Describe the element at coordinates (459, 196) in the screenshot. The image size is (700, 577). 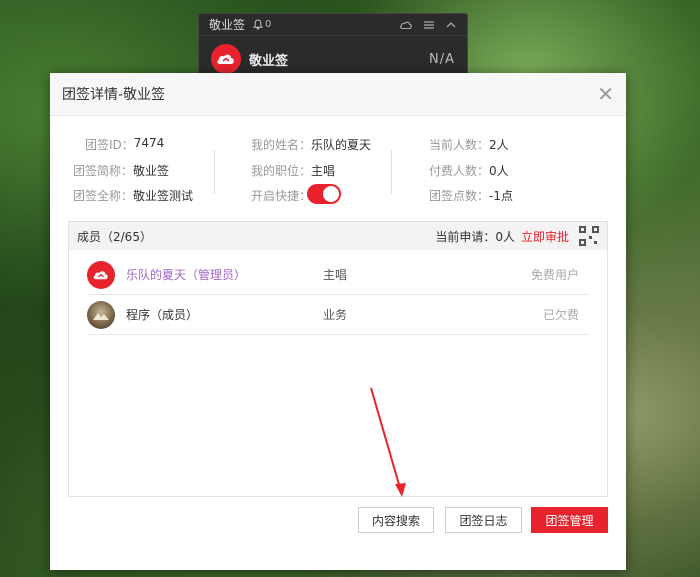
I see `points-label: 团签点数：` at that location.